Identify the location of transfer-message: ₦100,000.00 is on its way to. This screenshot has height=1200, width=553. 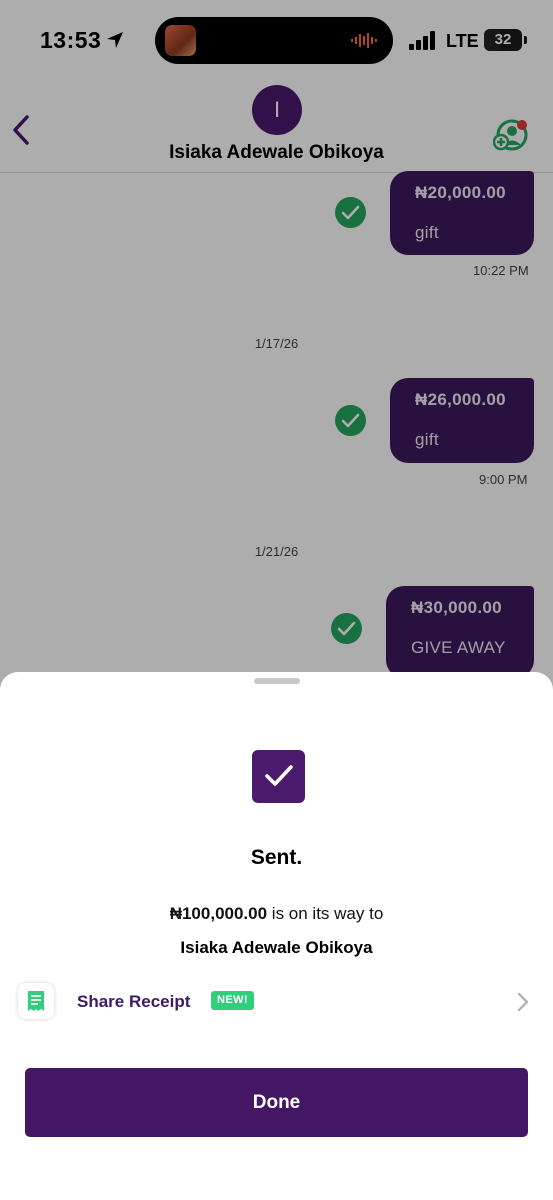
(276, 914).